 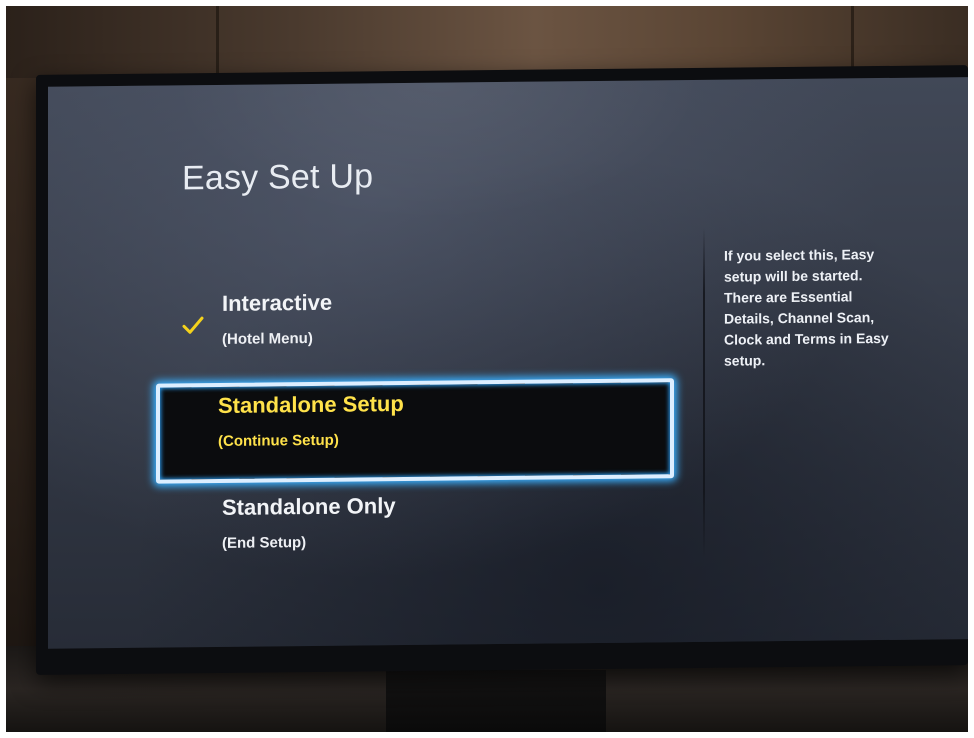 I want to click on menu-item-label: Standalone Only, so click(x=309, y=506).